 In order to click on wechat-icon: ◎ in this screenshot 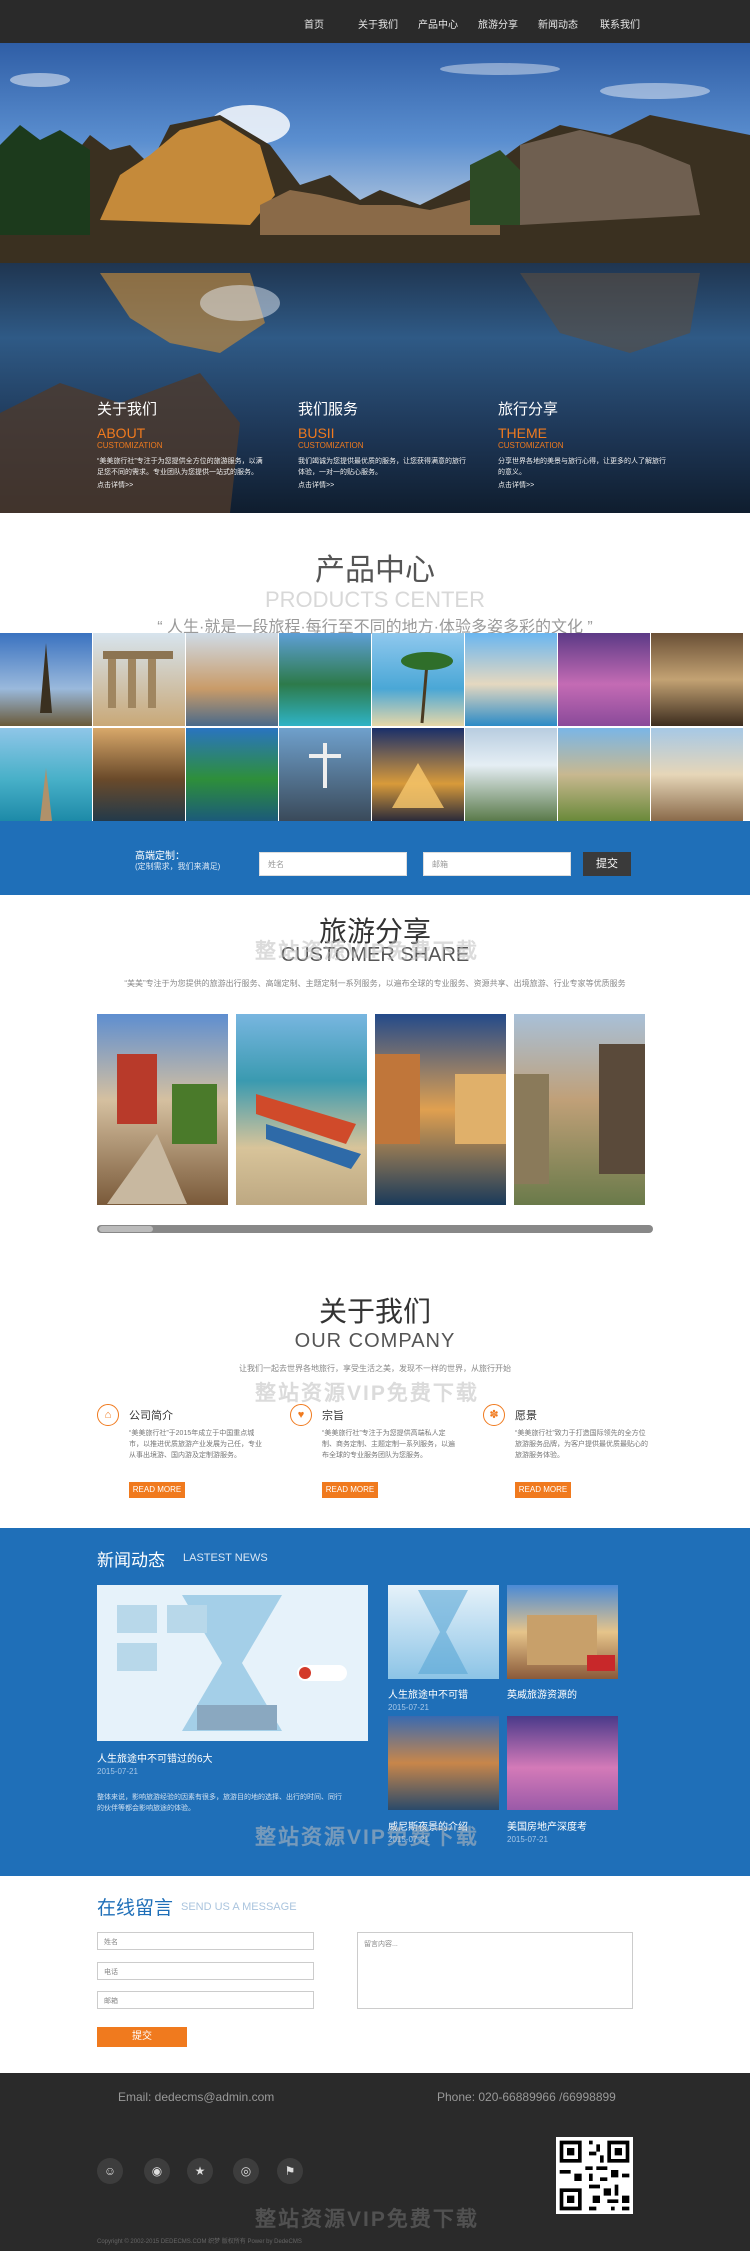, I will do `click(246, 2171)`.